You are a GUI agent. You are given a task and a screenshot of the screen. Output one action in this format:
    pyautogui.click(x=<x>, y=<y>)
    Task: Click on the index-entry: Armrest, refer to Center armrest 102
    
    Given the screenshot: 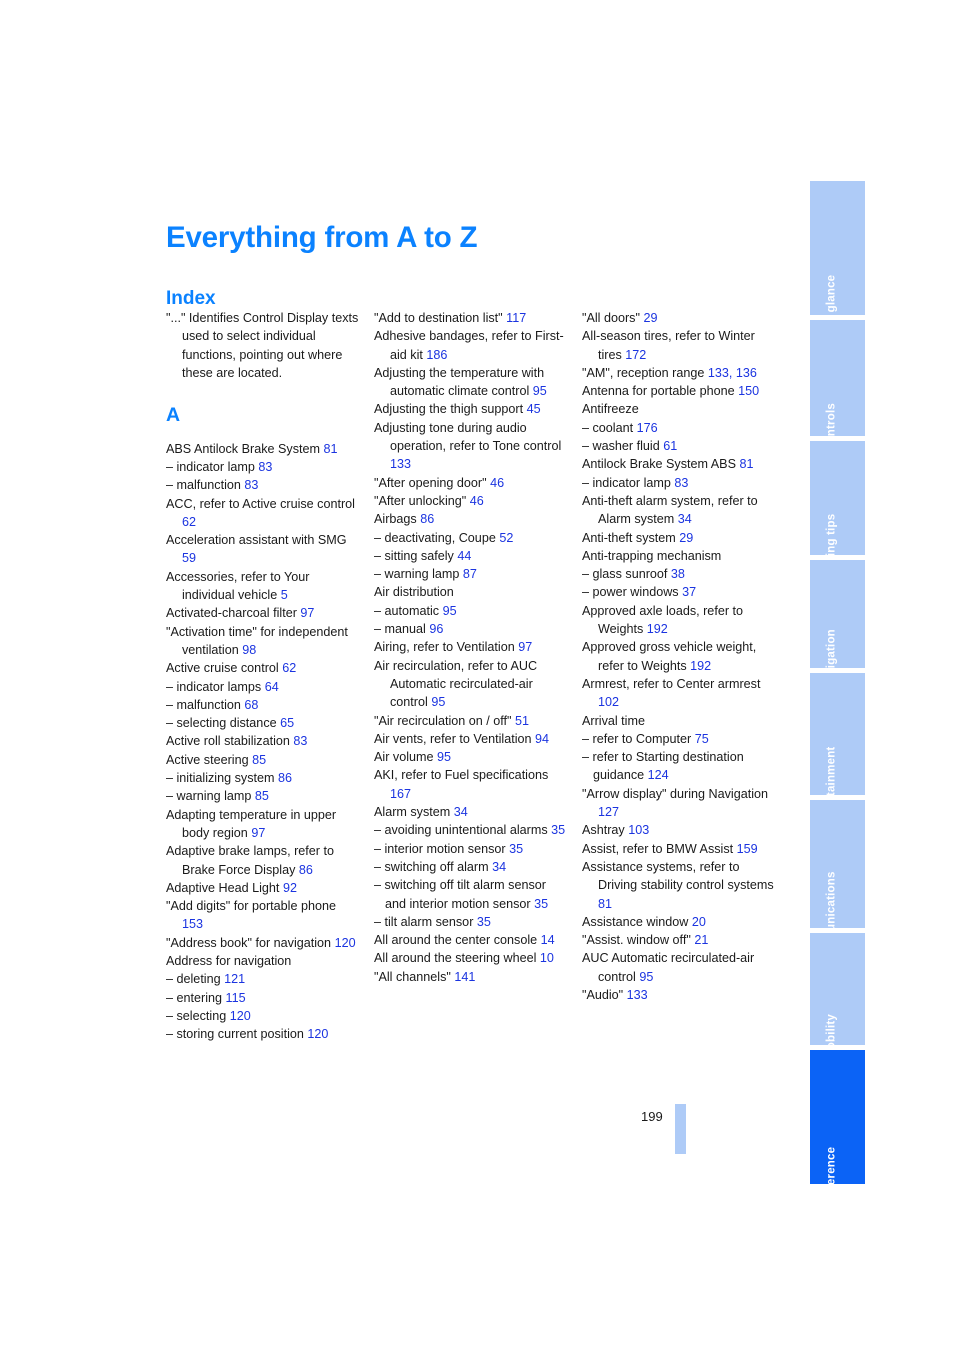 What is the action you would take?
    pyautogui.click(x=679, y=693)
    